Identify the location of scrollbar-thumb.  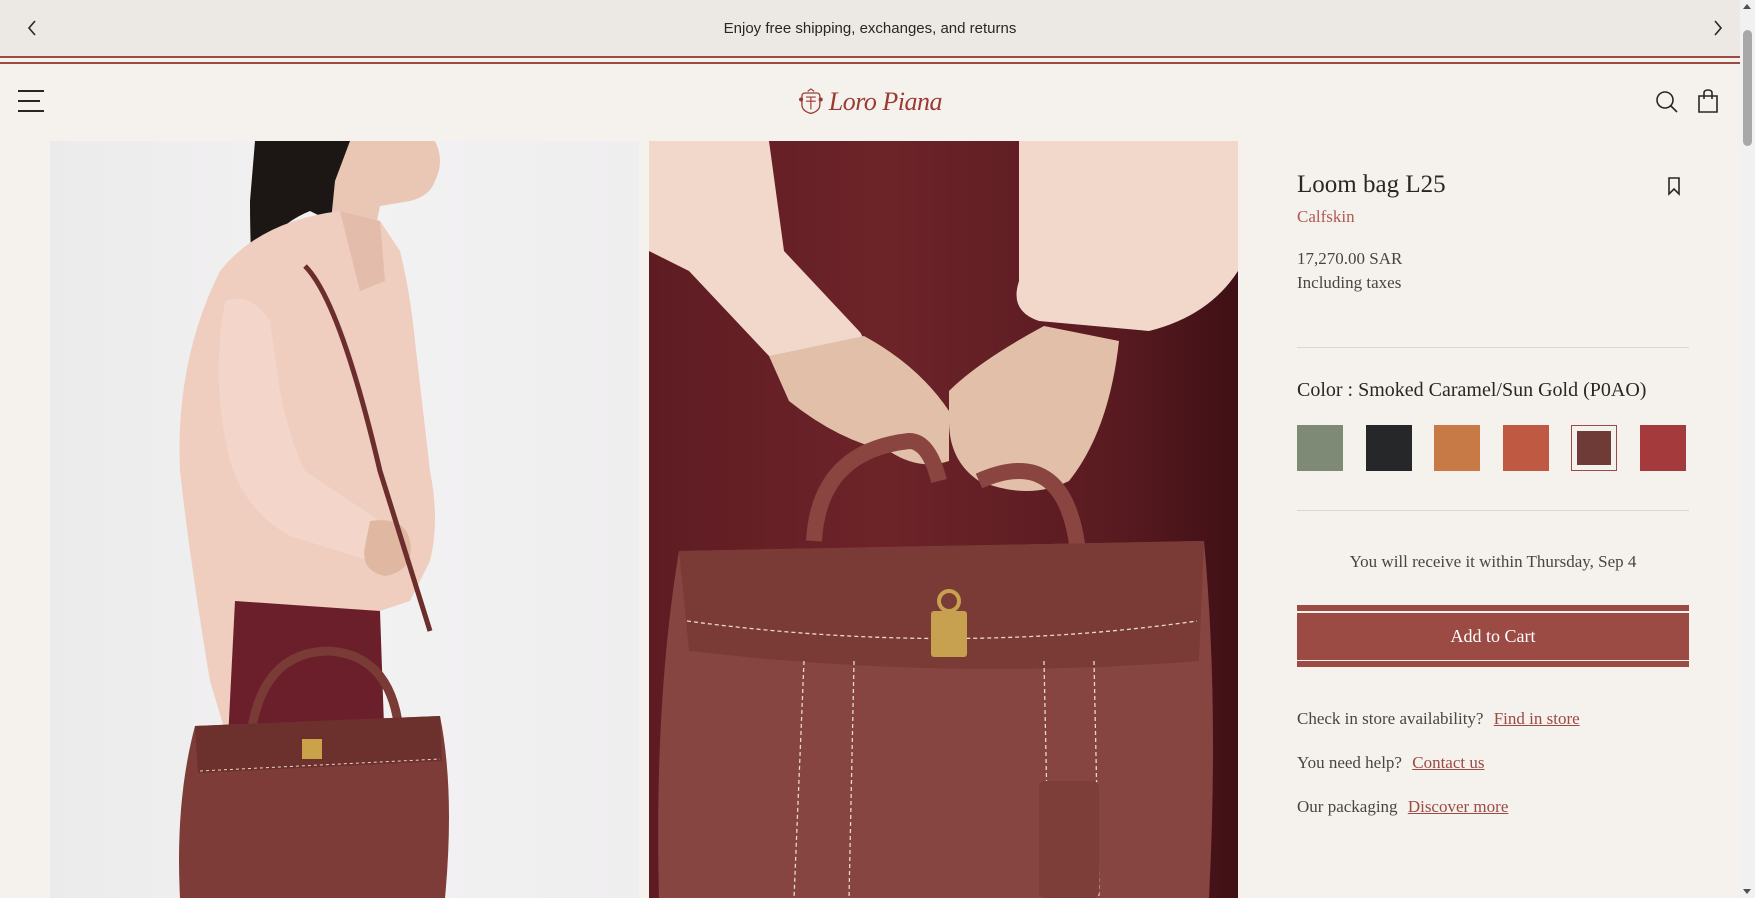
(1747, 88).